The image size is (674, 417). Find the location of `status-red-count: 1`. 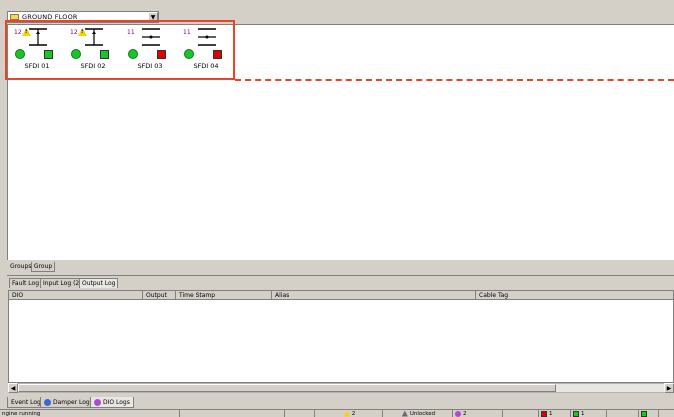

status-red-count: 1 is located at coordinates (551, 413).